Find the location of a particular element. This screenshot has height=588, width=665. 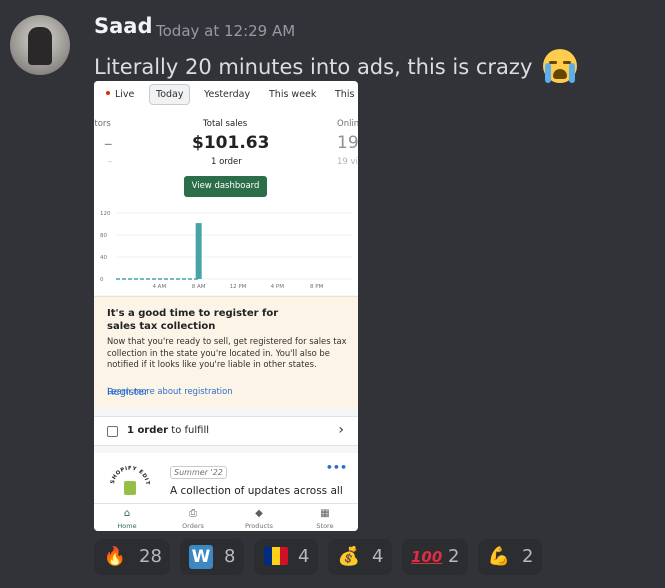

fulfill-text: 1 order to fulfill is located at coordinates (168, 430).